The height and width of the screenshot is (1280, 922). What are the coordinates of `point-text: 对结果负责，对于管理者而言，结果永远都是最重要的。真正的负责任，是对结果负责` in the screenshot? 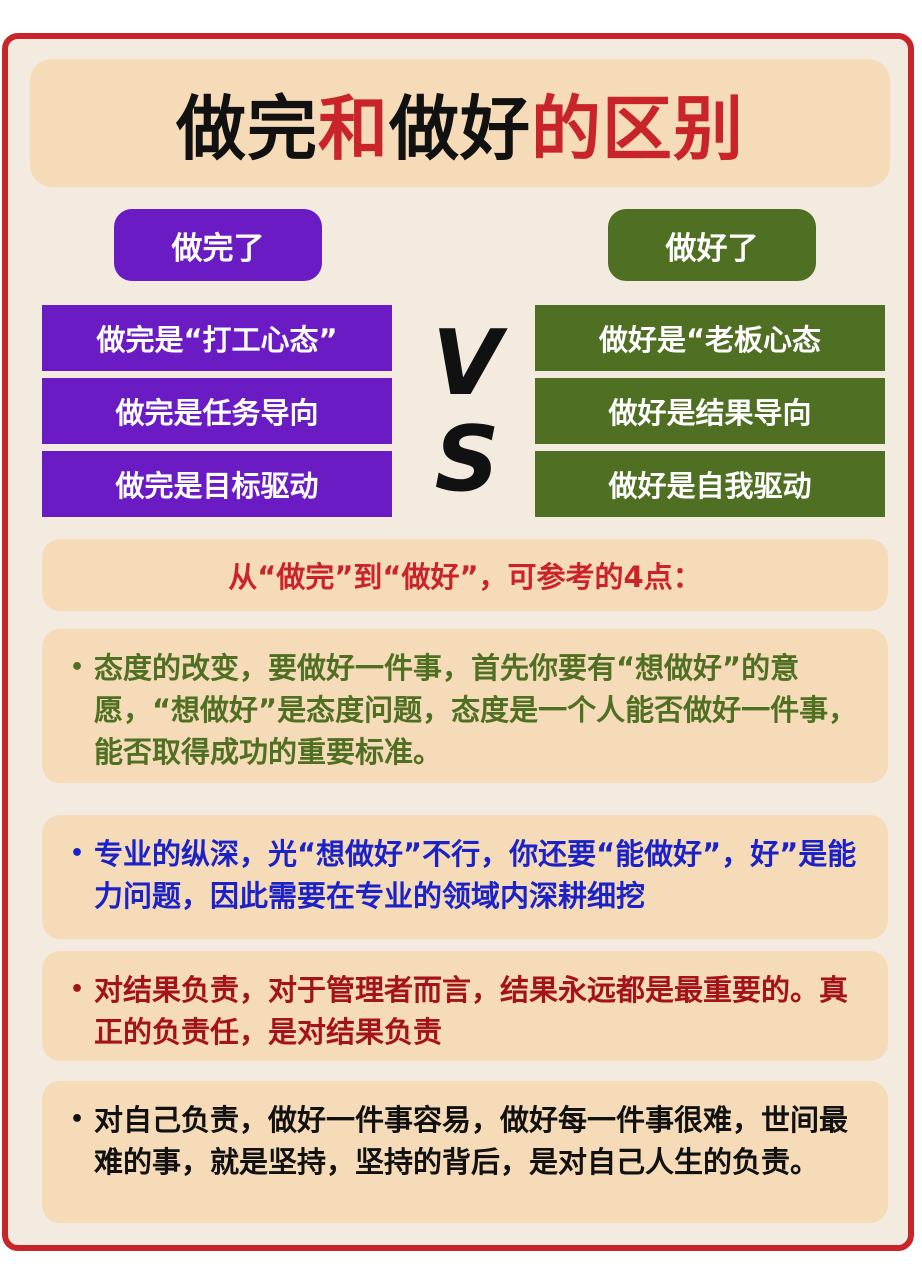 It's located at (471, 1011).